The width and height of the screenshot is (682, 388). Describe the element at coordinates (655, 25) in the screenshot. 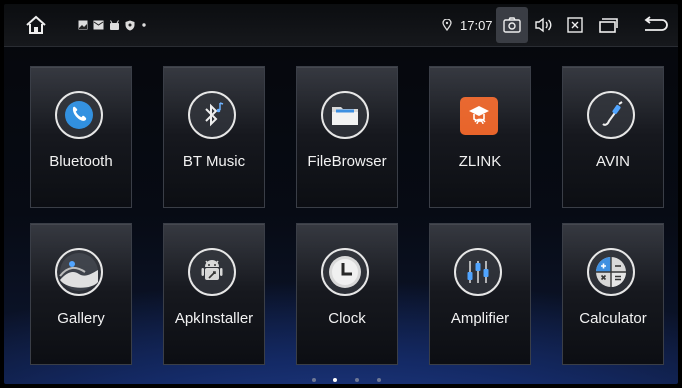

I see `back-arrow-icon` at that location.